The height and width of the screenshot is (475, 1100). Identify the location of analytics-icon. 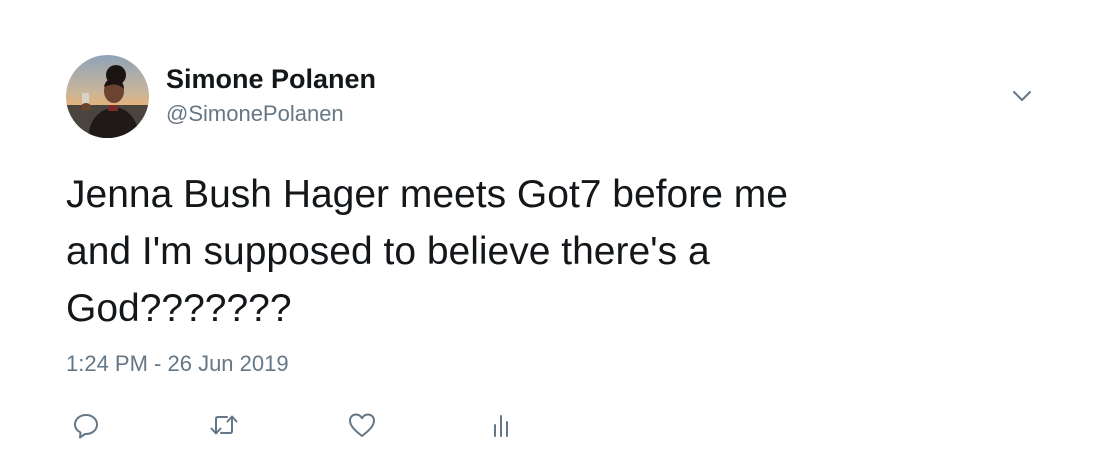
(501, 426).